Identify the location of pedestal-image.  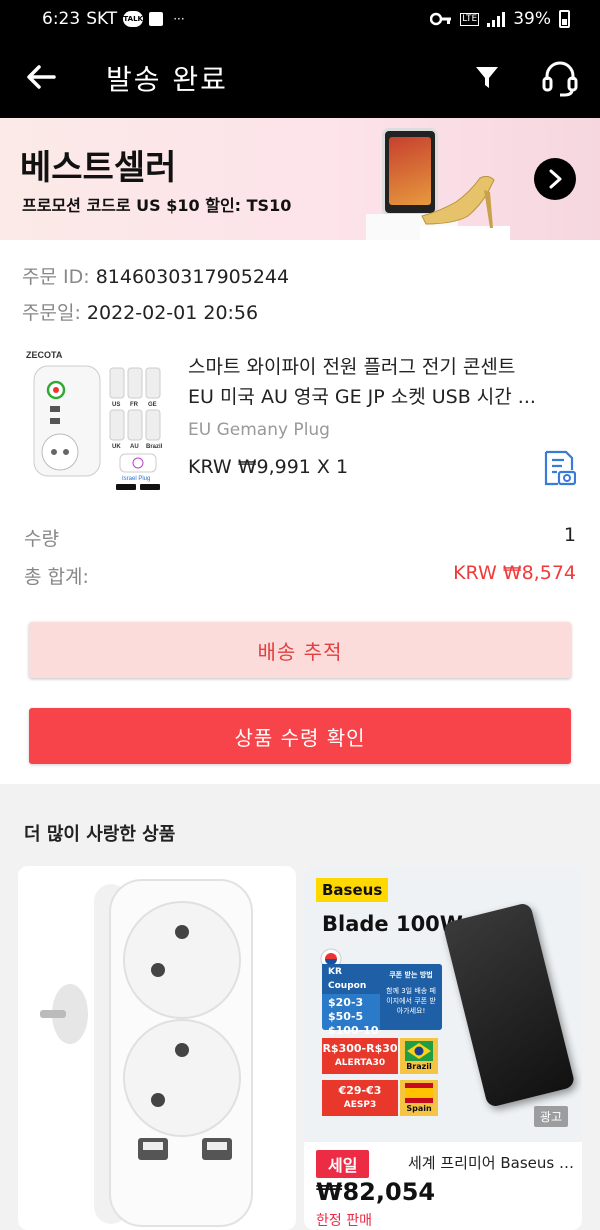
(465, 233).